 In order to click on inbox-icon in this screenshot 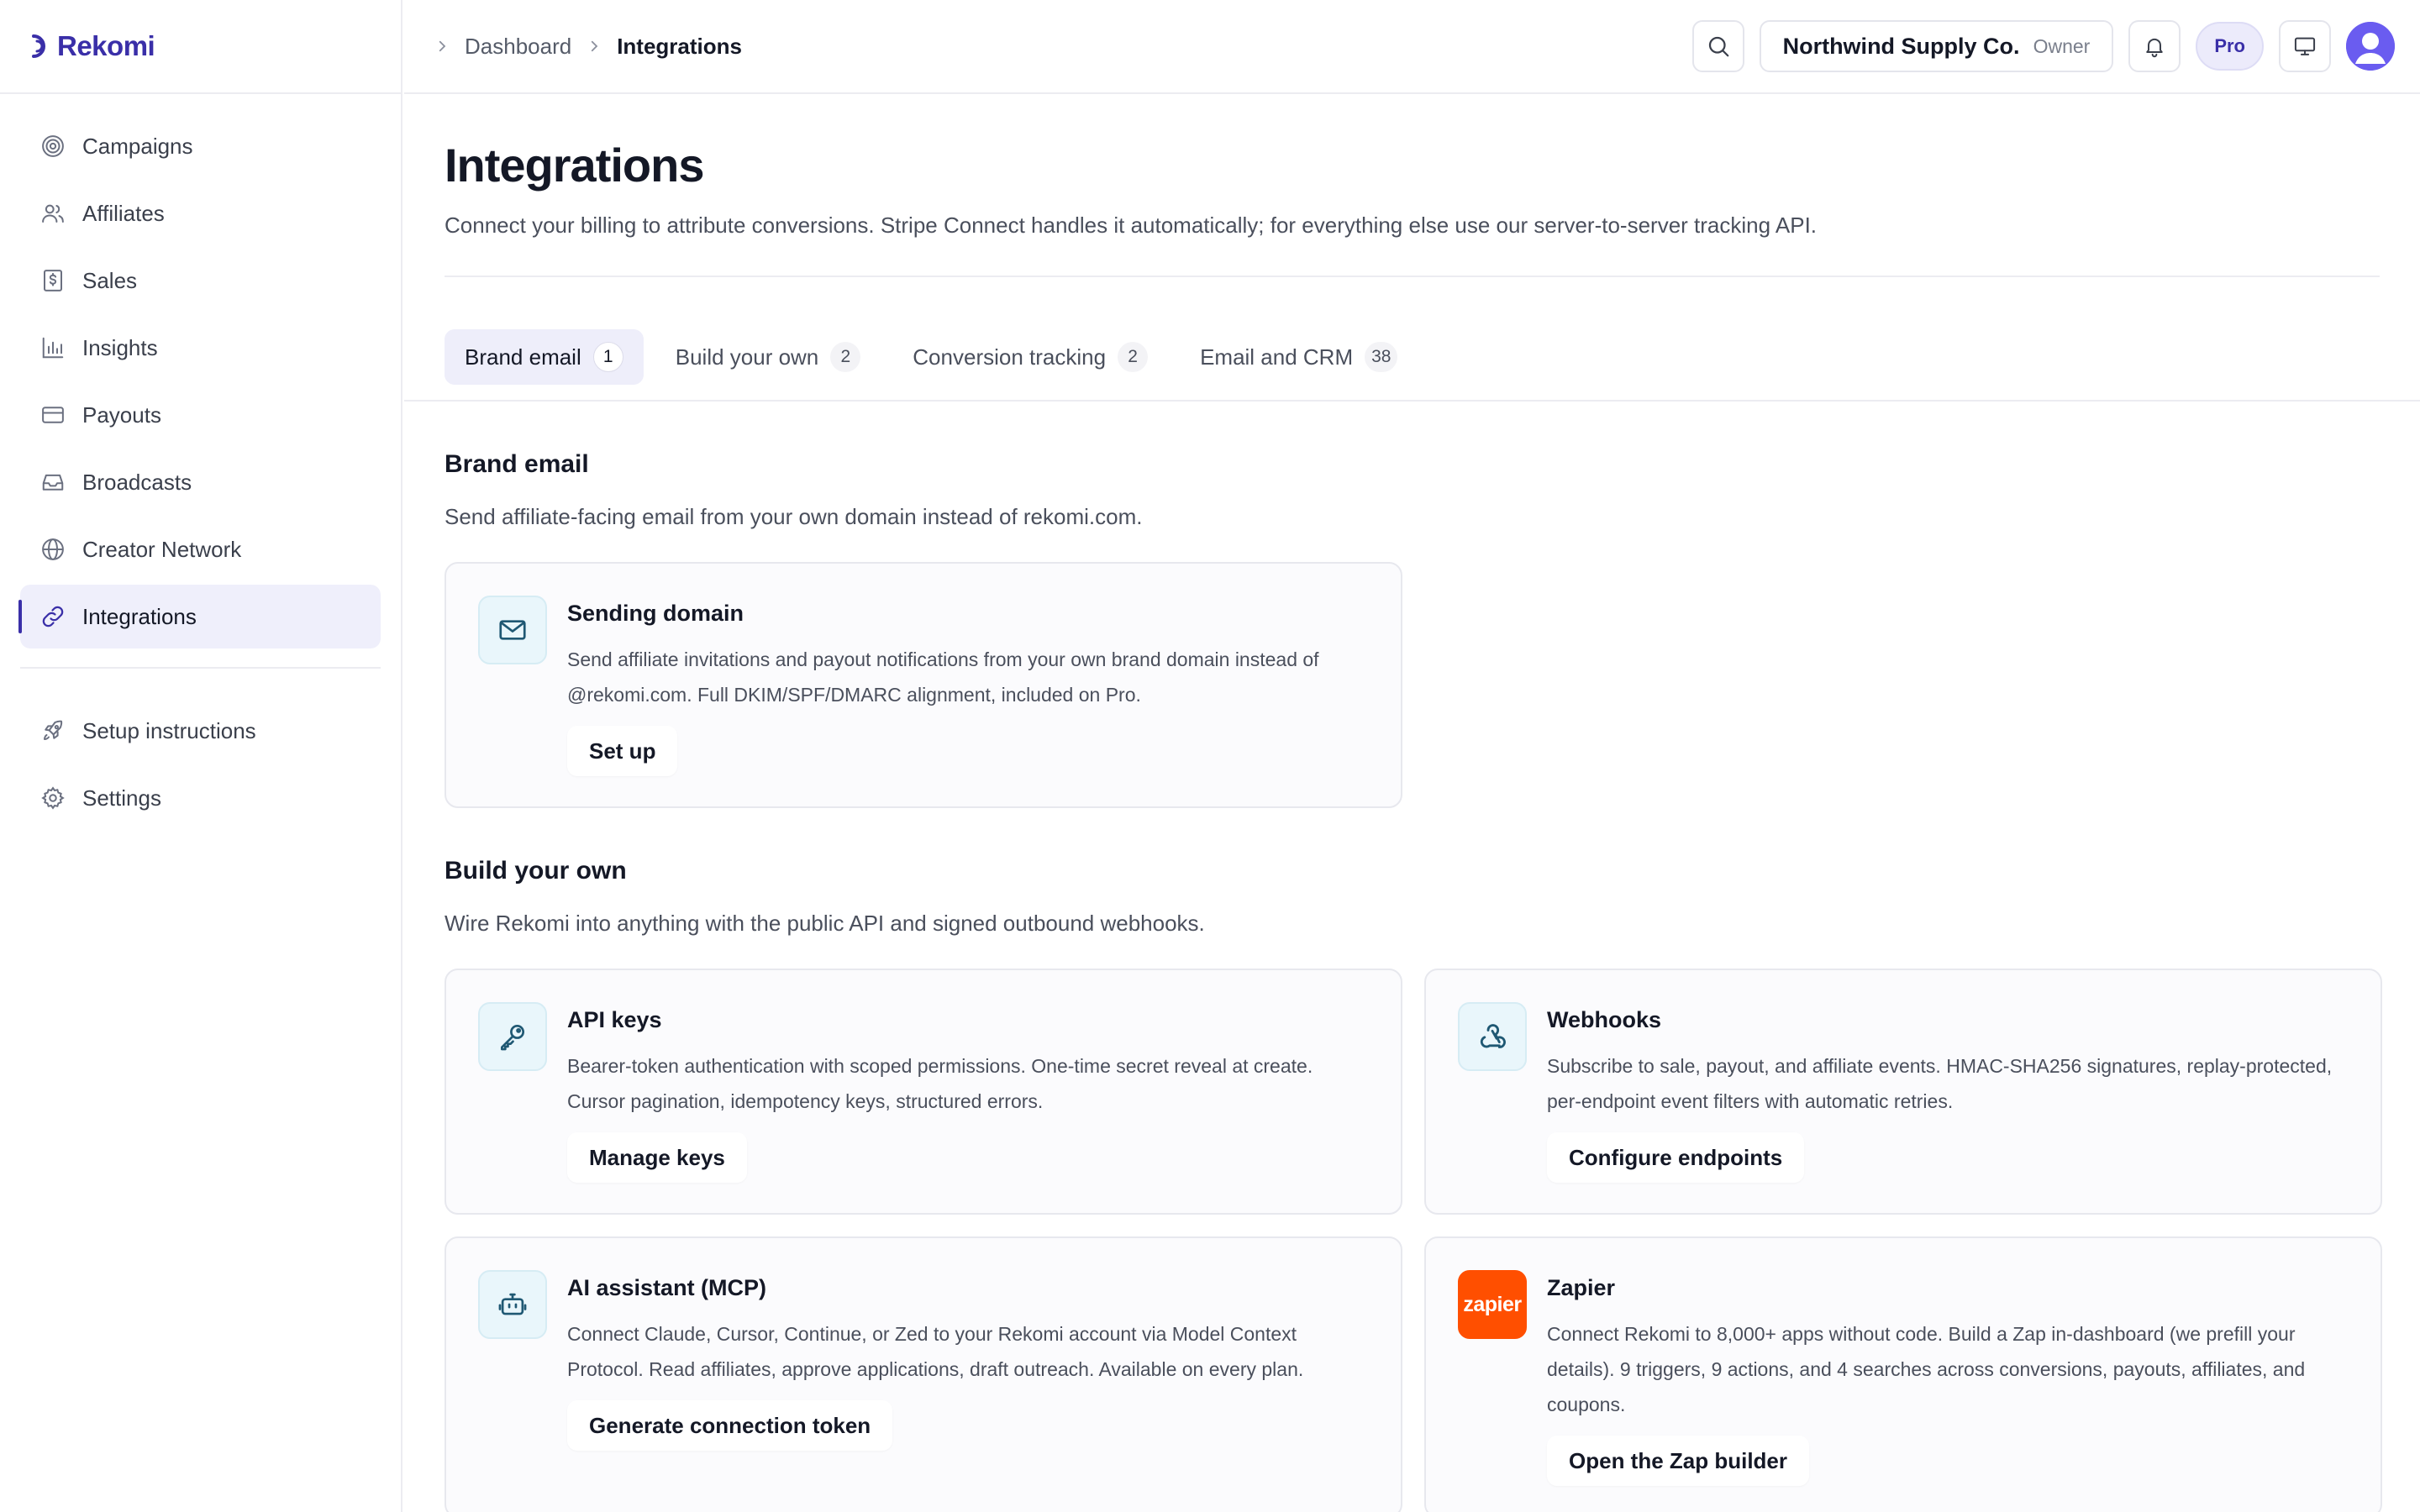, I will do `click(53, 482)`.